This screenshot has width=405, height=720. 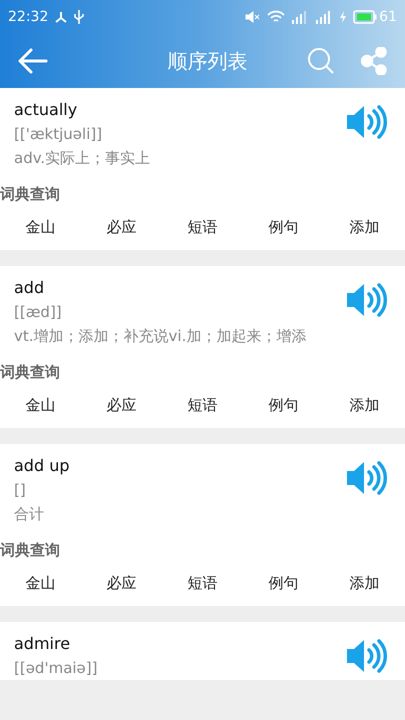 I want to click on phonetic-text: [['æktjuəli]], so click(x=59, y=134).